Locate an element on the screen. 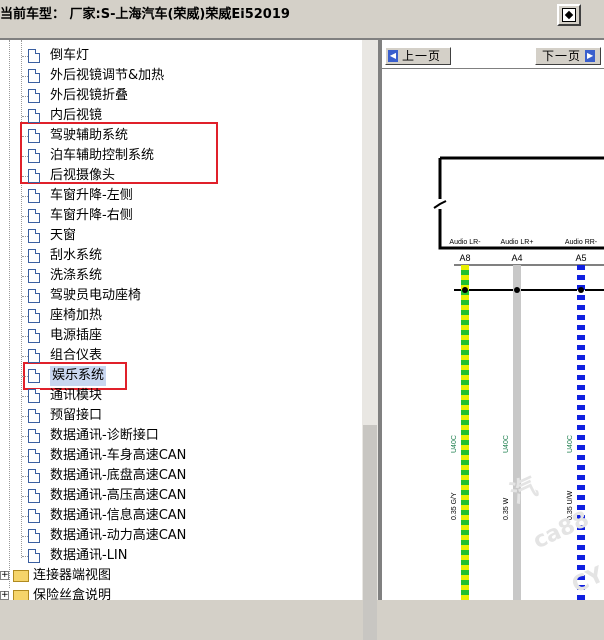  vehicle-title: 当前车型： 厂家:S-上海汽车(荣威)荣威Ei52019 is located at coordinates (145, 14).